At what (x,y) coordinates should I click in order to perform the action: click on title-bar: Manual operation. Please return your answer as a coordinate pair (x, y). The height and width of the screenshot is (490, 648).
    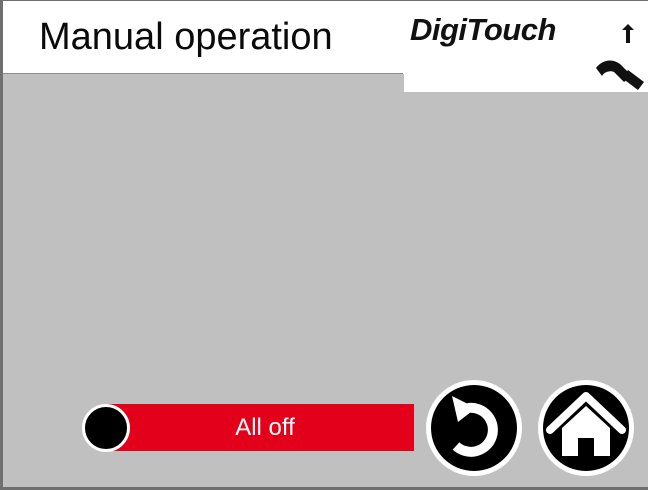
    Looking at the image, I should click on (203, 37).